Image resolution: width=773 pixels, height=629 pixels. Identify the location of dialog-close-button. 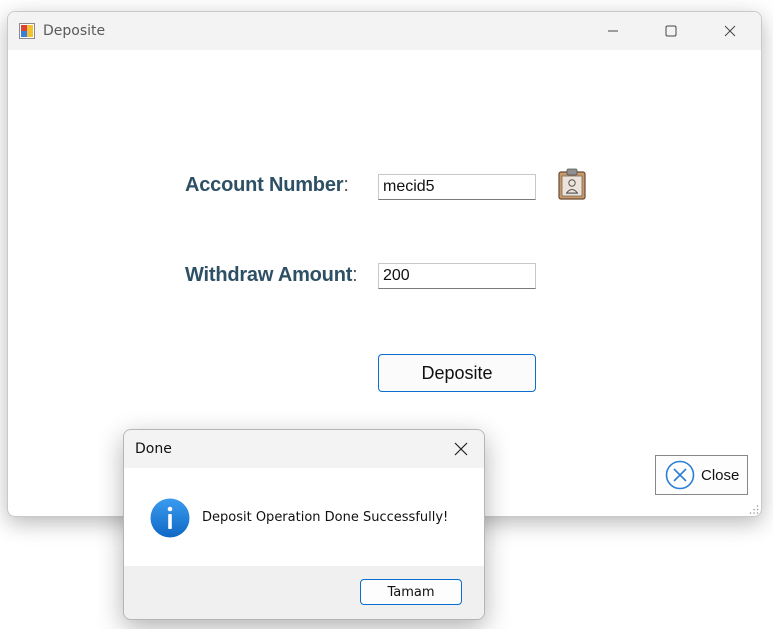
(461, 449).